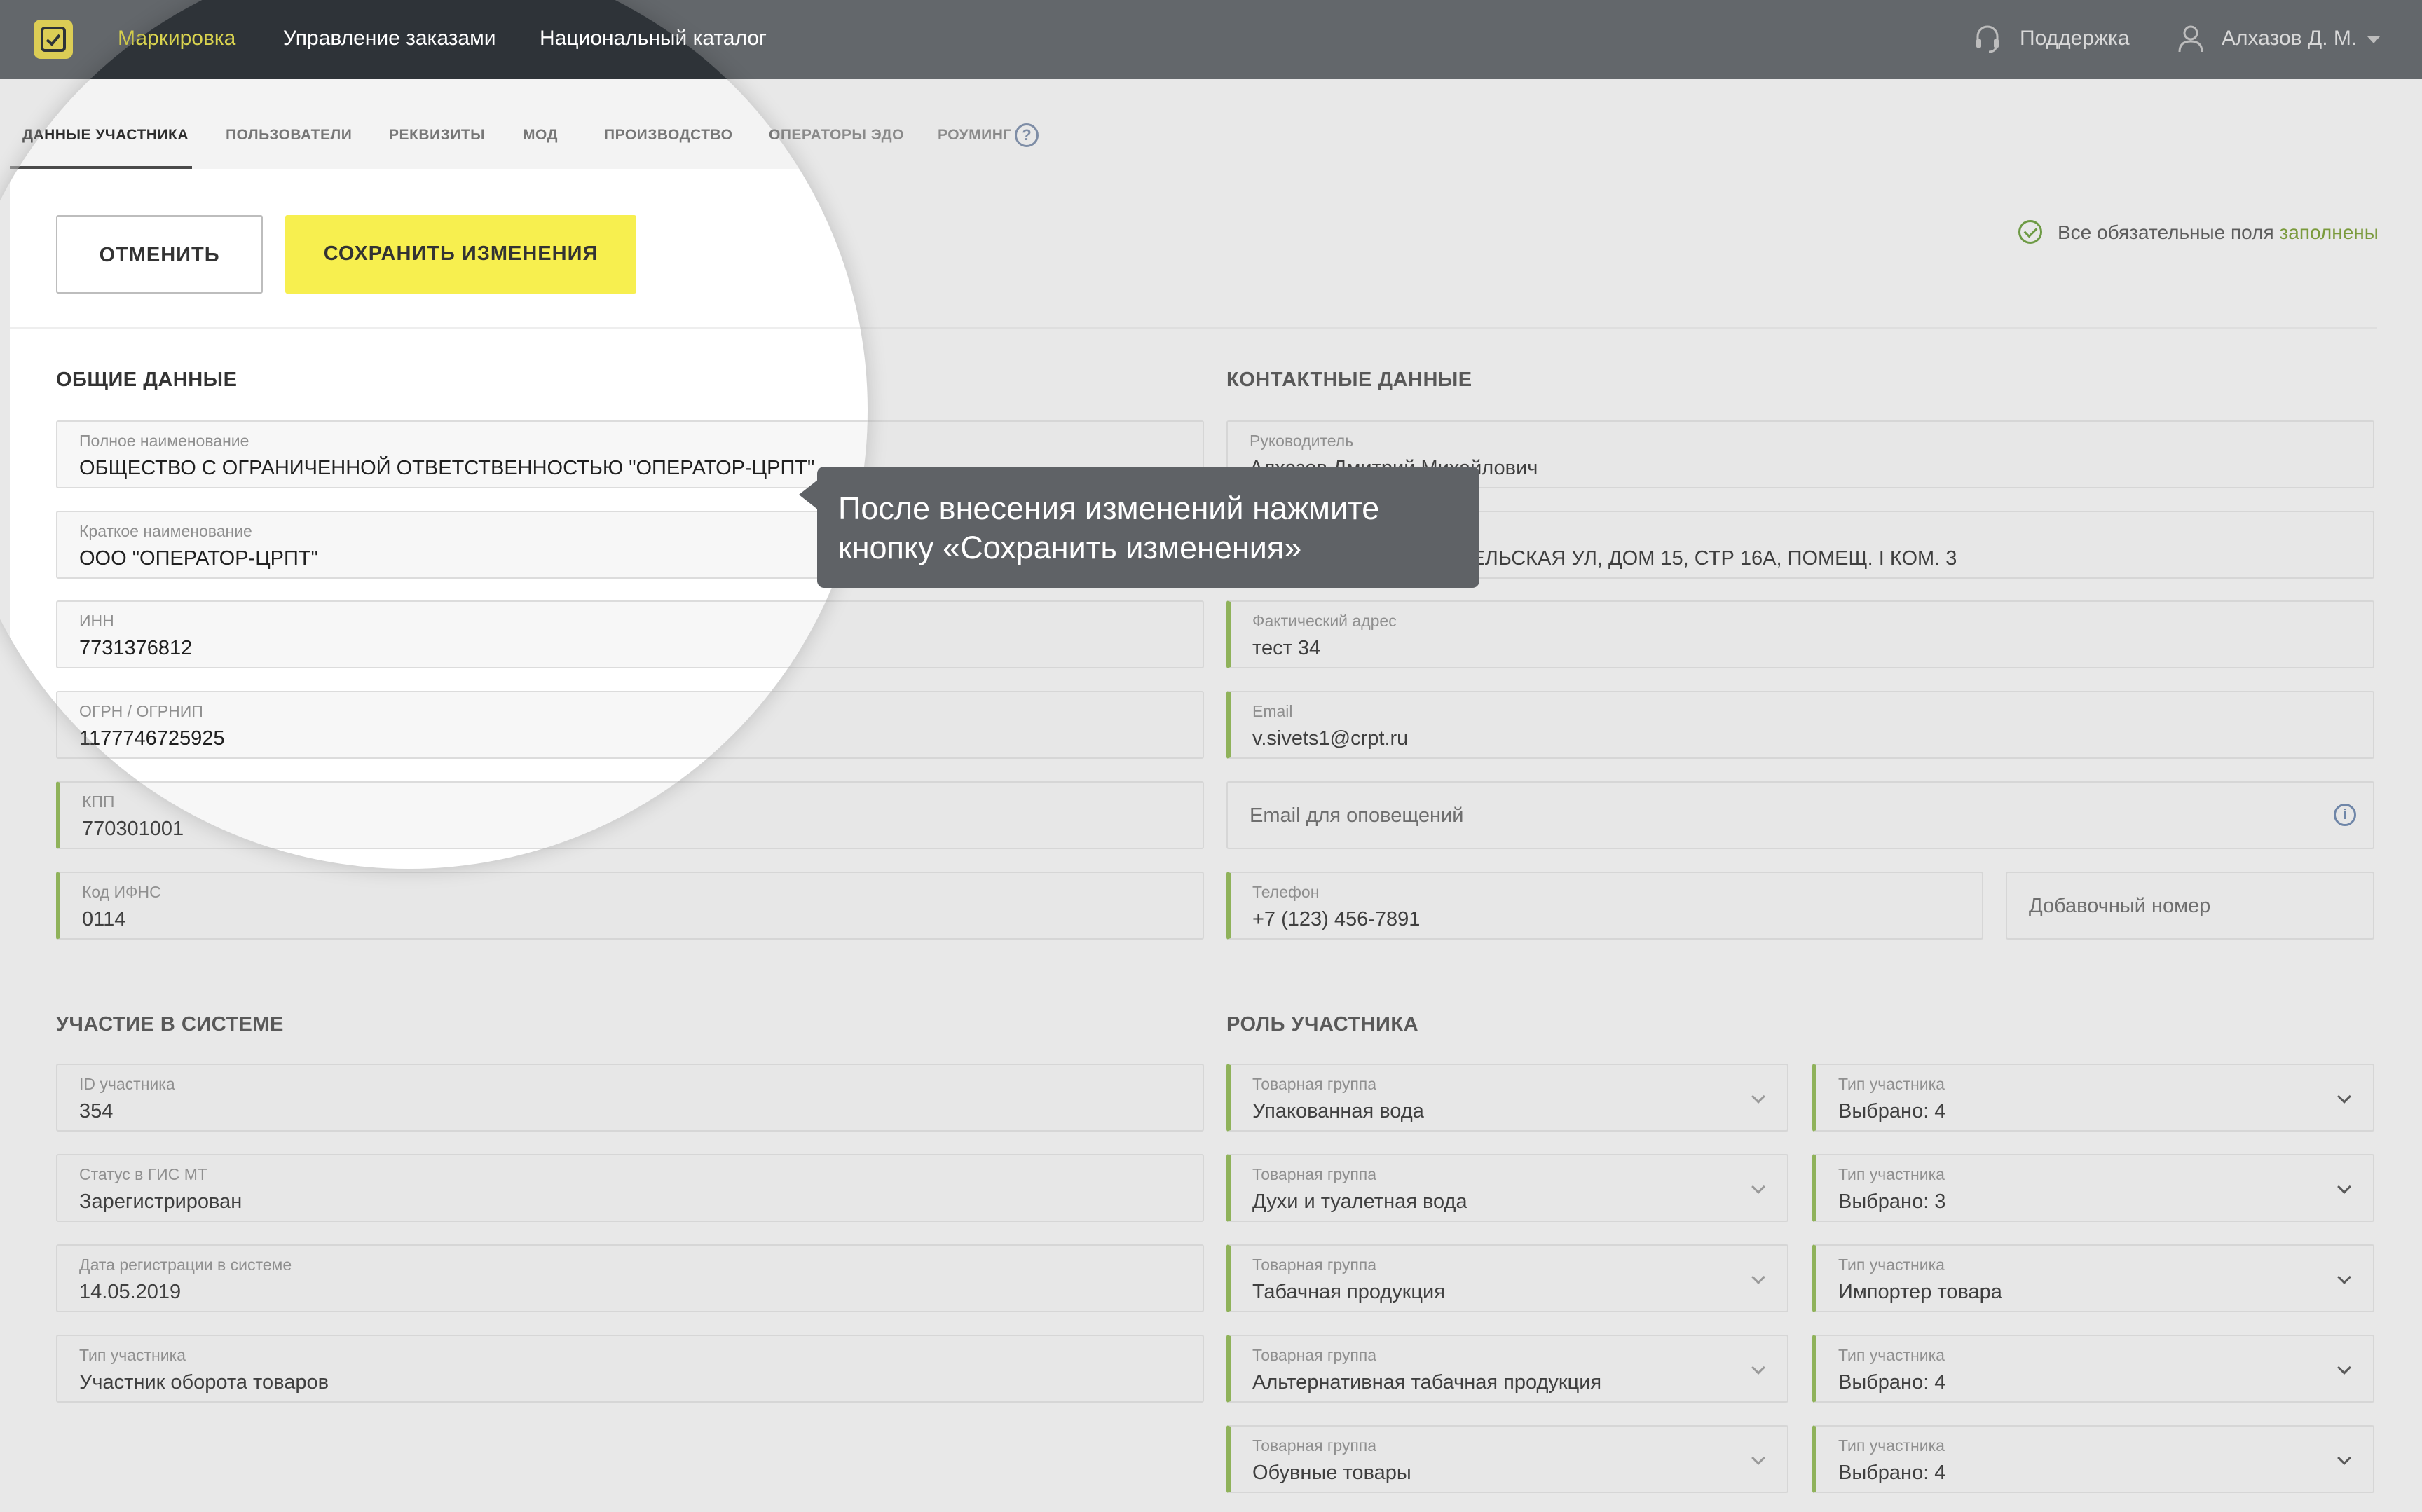 This screenshot has width=2422, height=1512. What do you see at coordinates (2030, 232) in the screenshot?
I see `check-circle-icon` at bounding box center [2030, 232].